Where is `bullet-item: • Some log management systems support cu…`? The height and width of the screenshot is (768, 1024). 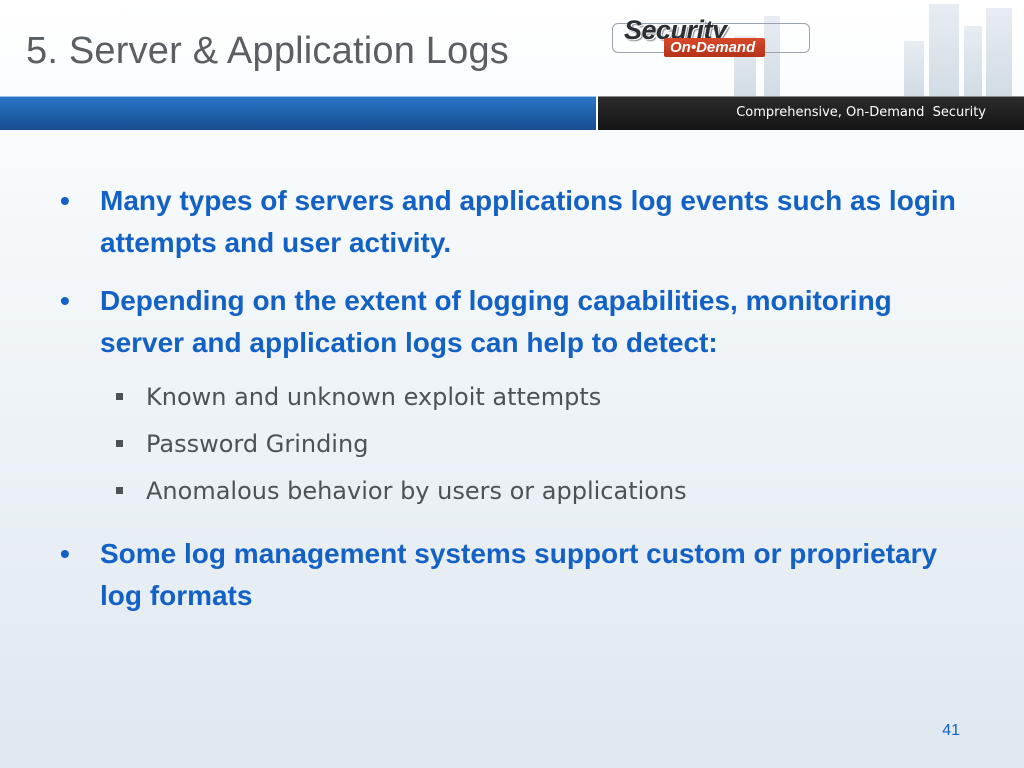
bullet-item: • Some log management systems support cu… is located at coordinates (510, 575).